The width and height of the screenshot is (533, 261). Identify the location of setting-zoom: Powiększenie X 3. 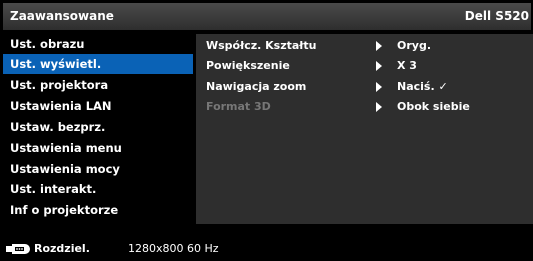
(364, 66).